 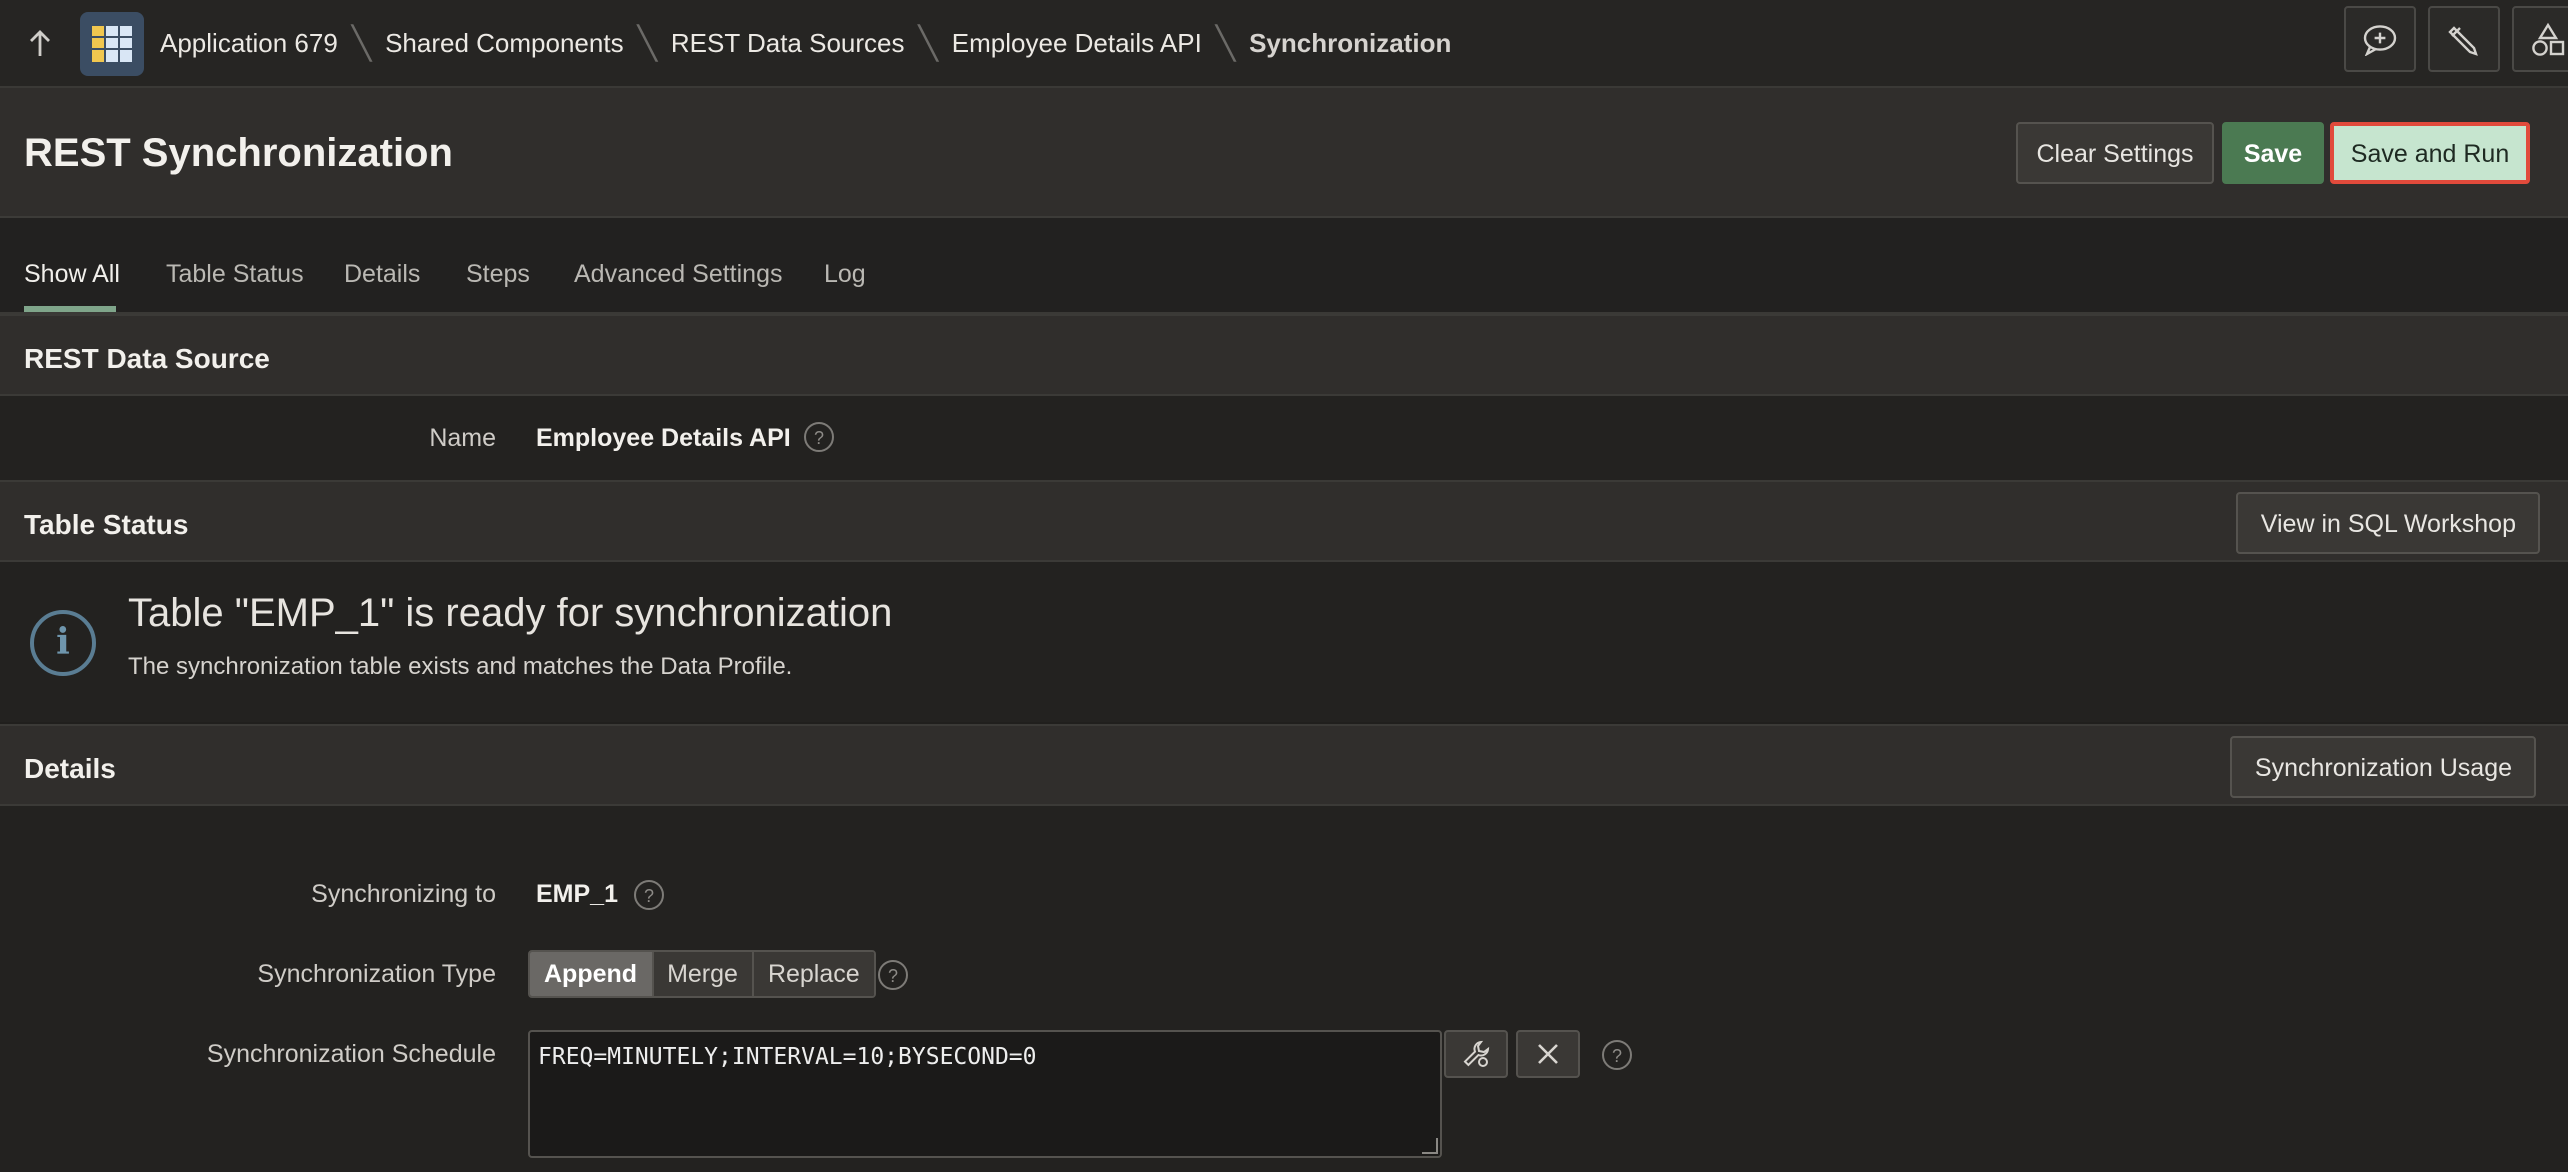 What do you see at coordinates (2430, 153) in the screenshot?
I see `save-and-run-button: Save and Run` at bounding box center [2430, 153].